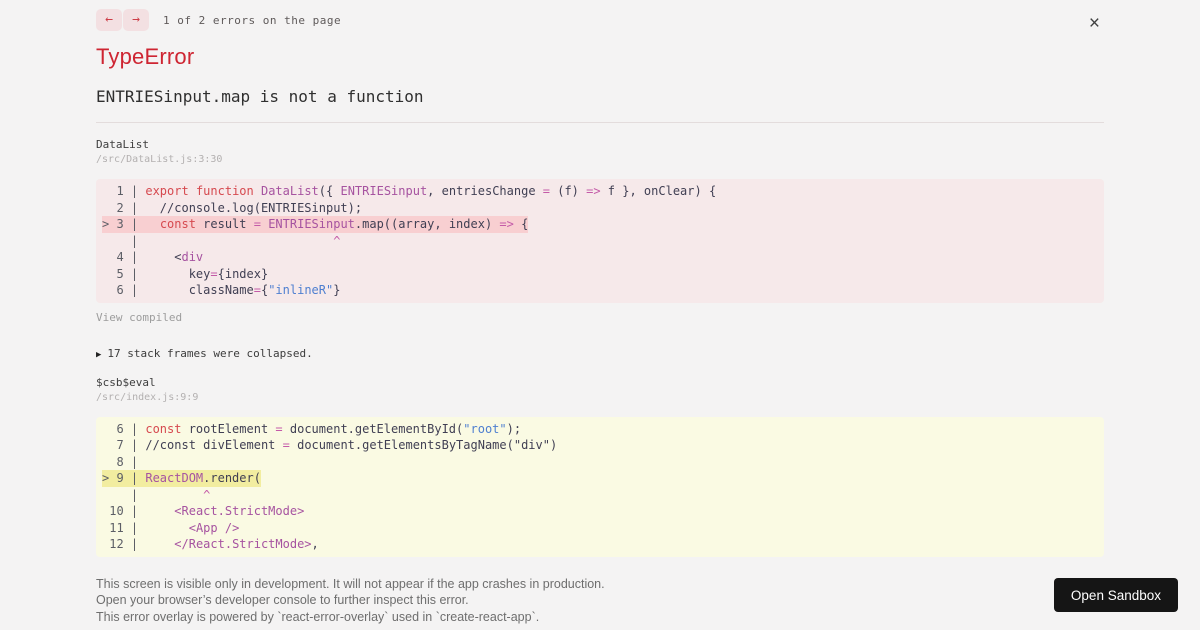 The image size is (1200, 630). What do you see at coordinates (124, 511) in the screenshot?
I see `line-number-gutter: 10 |` at bounding box center [124, 511].